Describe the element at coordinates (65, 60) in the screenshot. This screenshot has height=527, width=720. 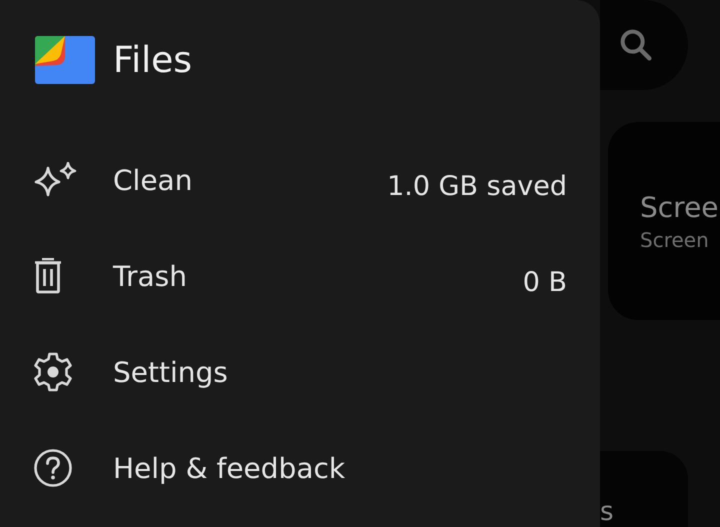
I see `app-logo-icon` at that location.